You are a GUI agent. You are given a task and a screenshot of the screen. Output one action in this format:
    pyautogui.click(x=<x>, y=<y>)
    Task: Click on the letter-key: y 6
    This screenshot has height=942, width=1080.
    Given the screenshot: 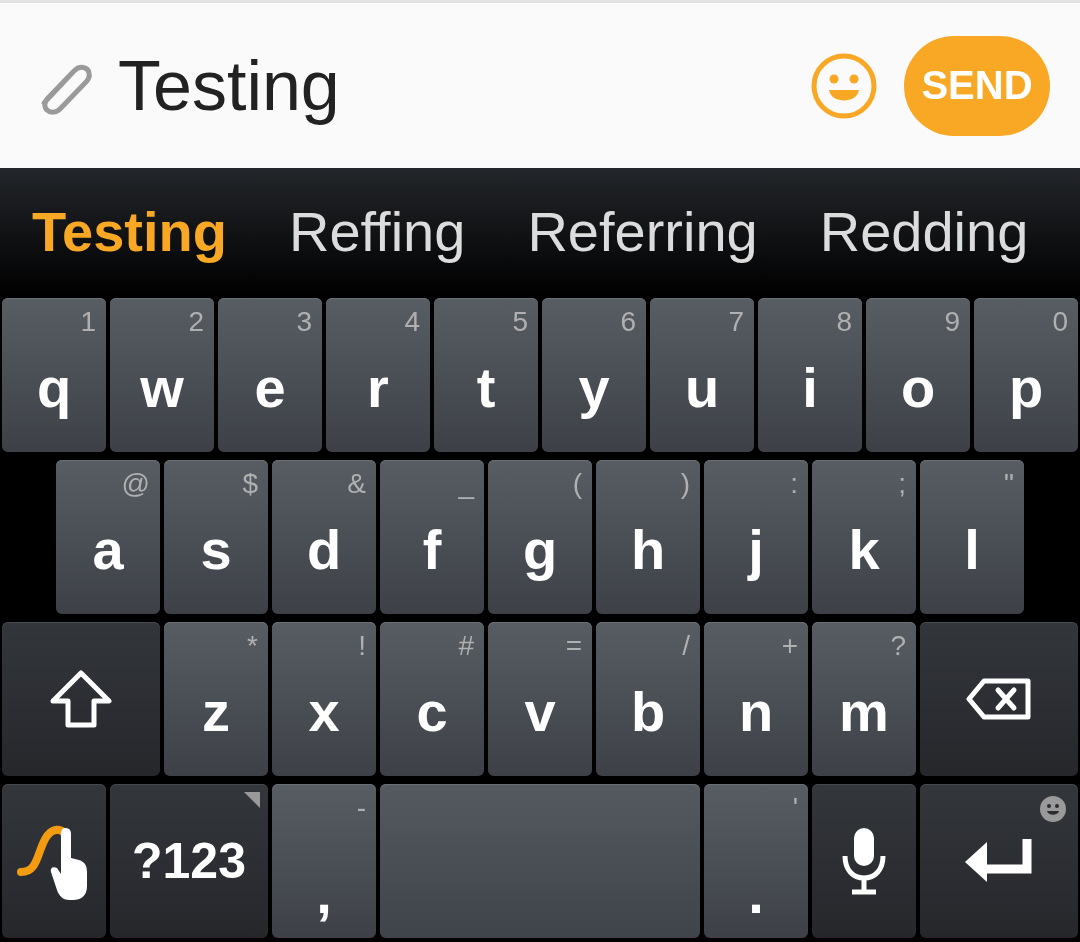 What is the action you would take?
    pyautogui.click(x=594, y=375)
    